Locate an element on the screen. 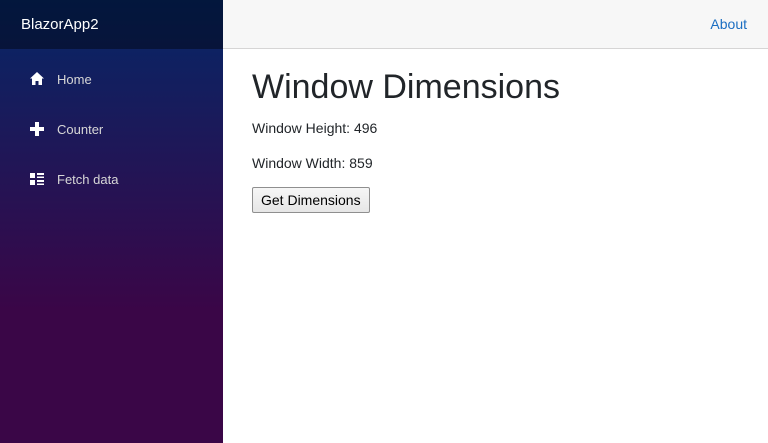  window-width-line: Window Width: 859 is located at coordinates (502, 163).